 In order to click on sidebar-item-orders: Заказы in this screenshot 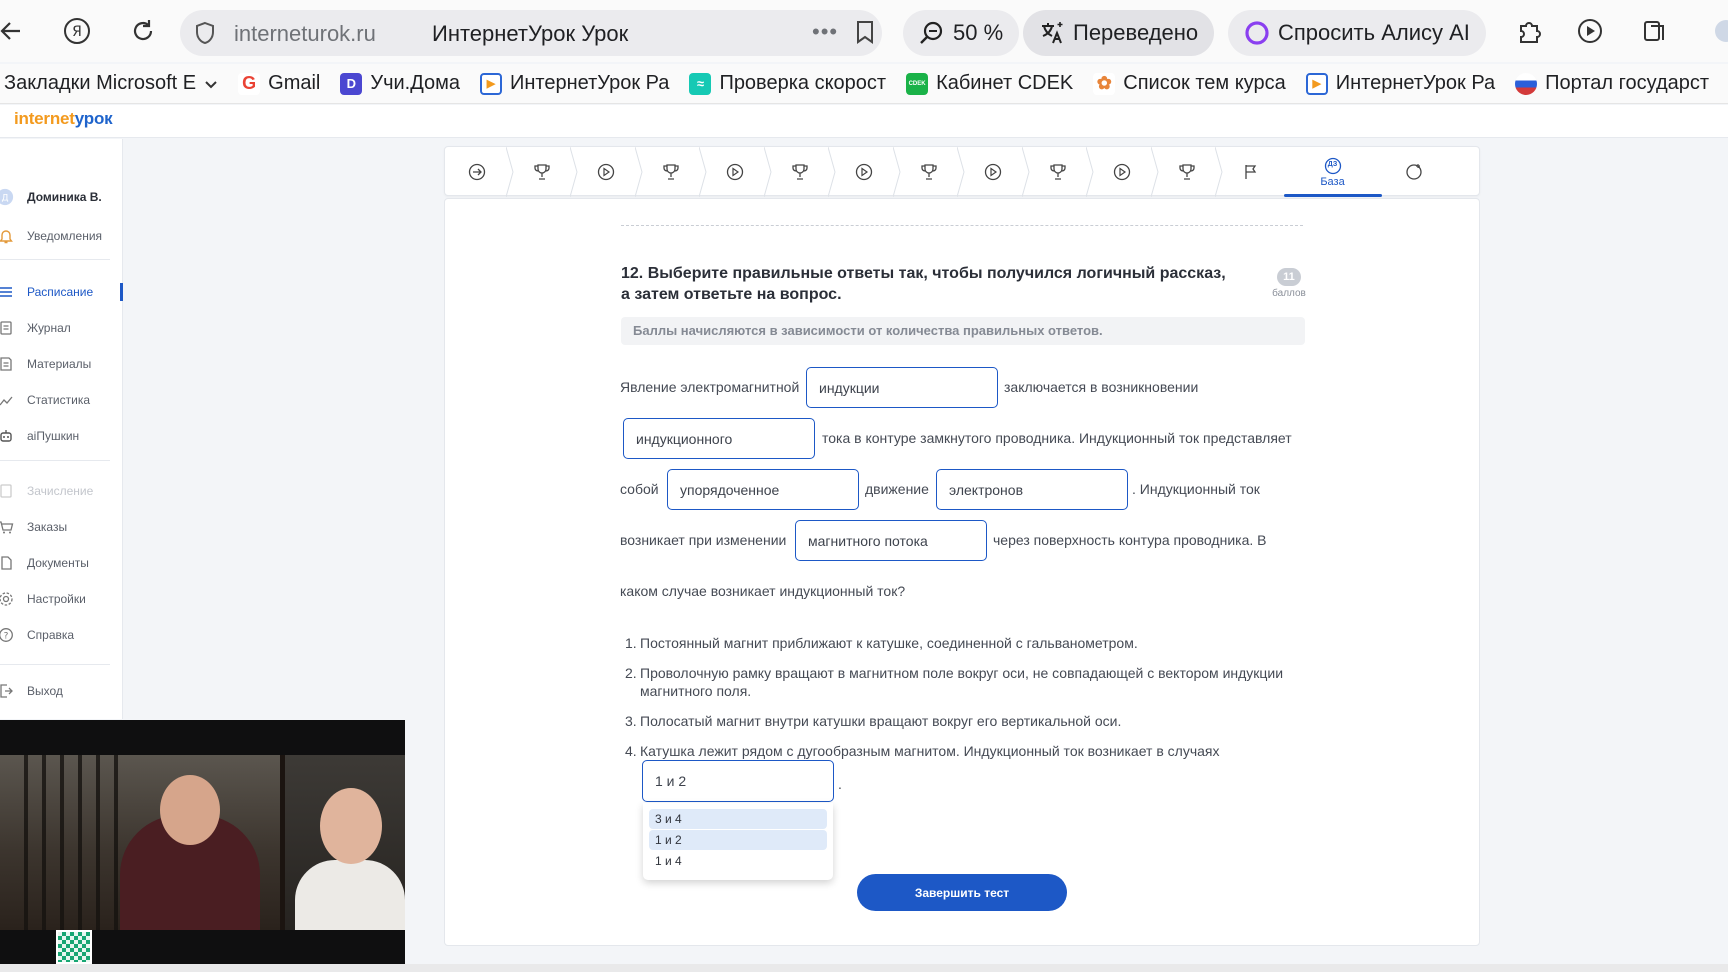, I will do `click(61, 527)`.